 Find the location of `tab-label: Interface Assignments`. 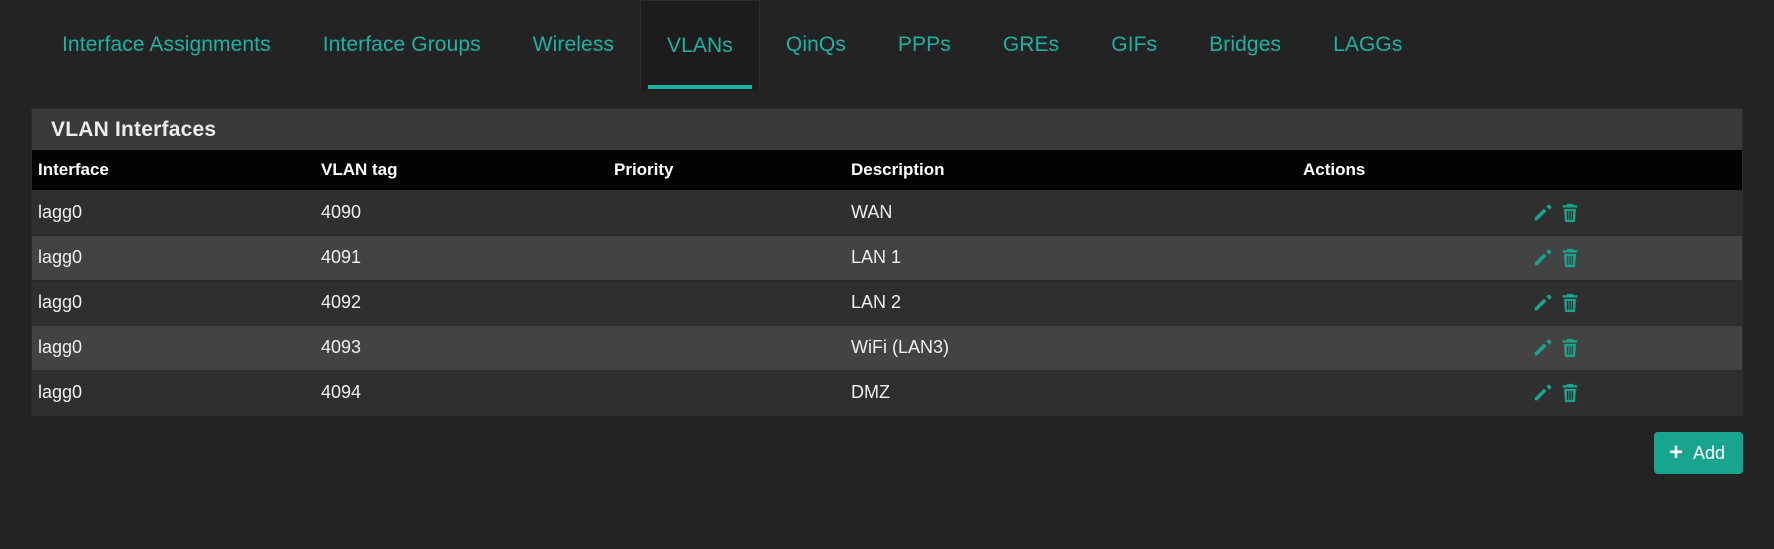

tab-label: Interface Assignments is located at coordinates (166, 44).